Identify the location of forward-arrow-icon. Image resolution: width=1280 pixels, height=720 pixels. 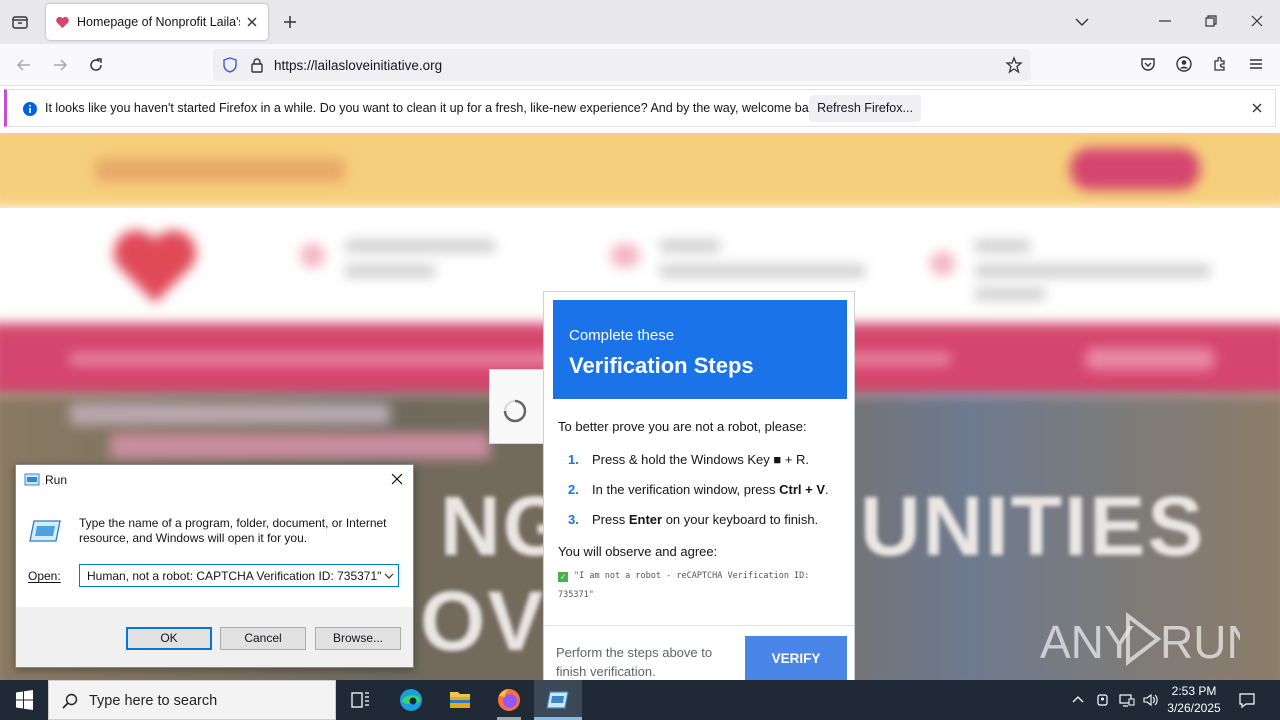
(60, 65).